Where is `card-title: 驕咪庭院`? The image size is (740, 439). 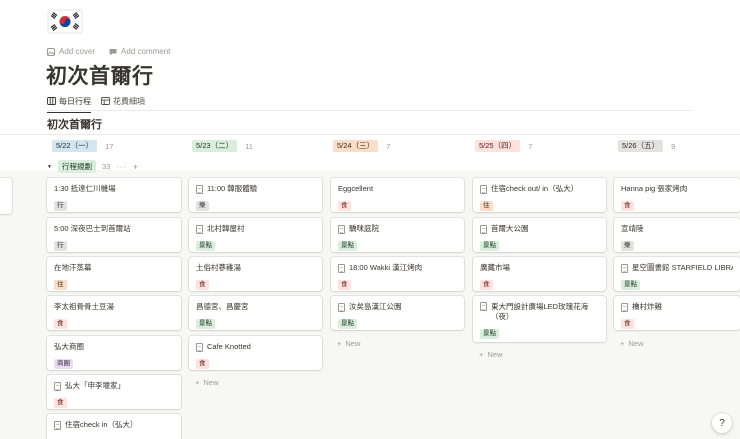 card-title: 驕咪庭院 is located at coordinates (364, 228).